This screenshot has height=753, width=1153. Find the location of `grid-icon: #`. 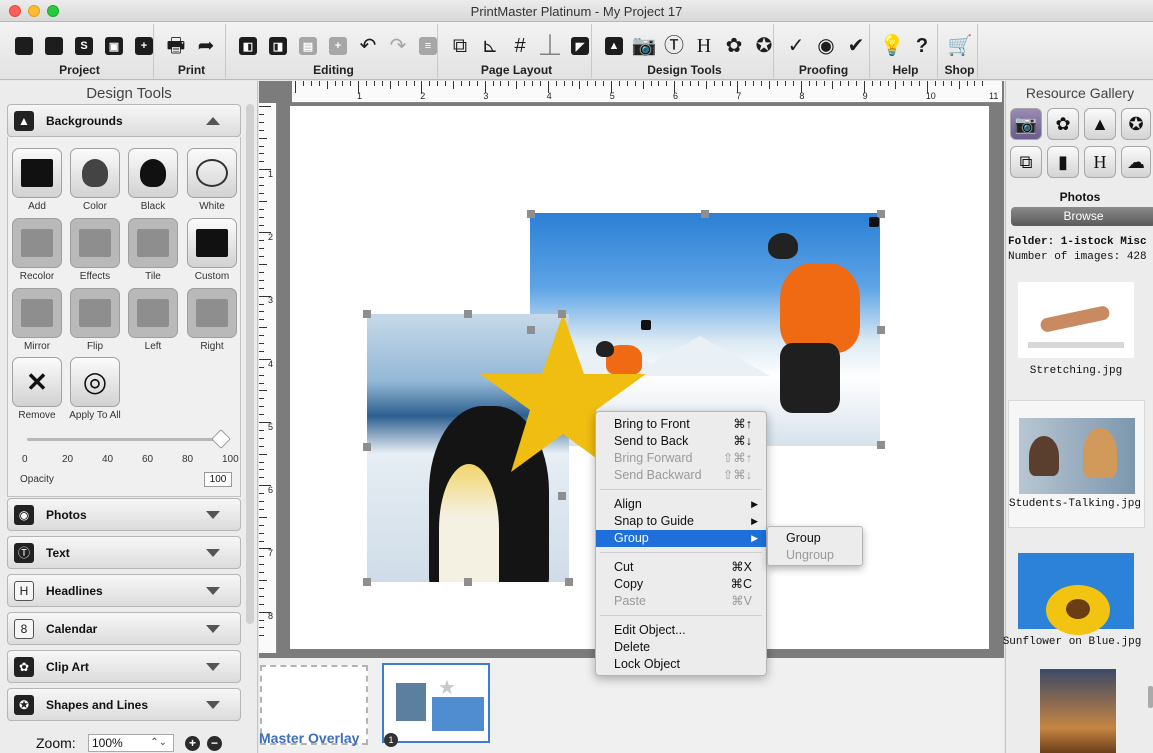

grid-icon: # is located at coordinates (520, 46).